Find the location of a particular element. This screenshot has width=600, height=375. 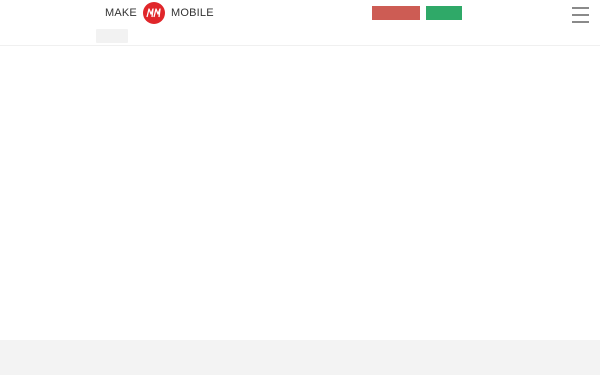

mm-monogram-icon is located at coordinates (153, 13).